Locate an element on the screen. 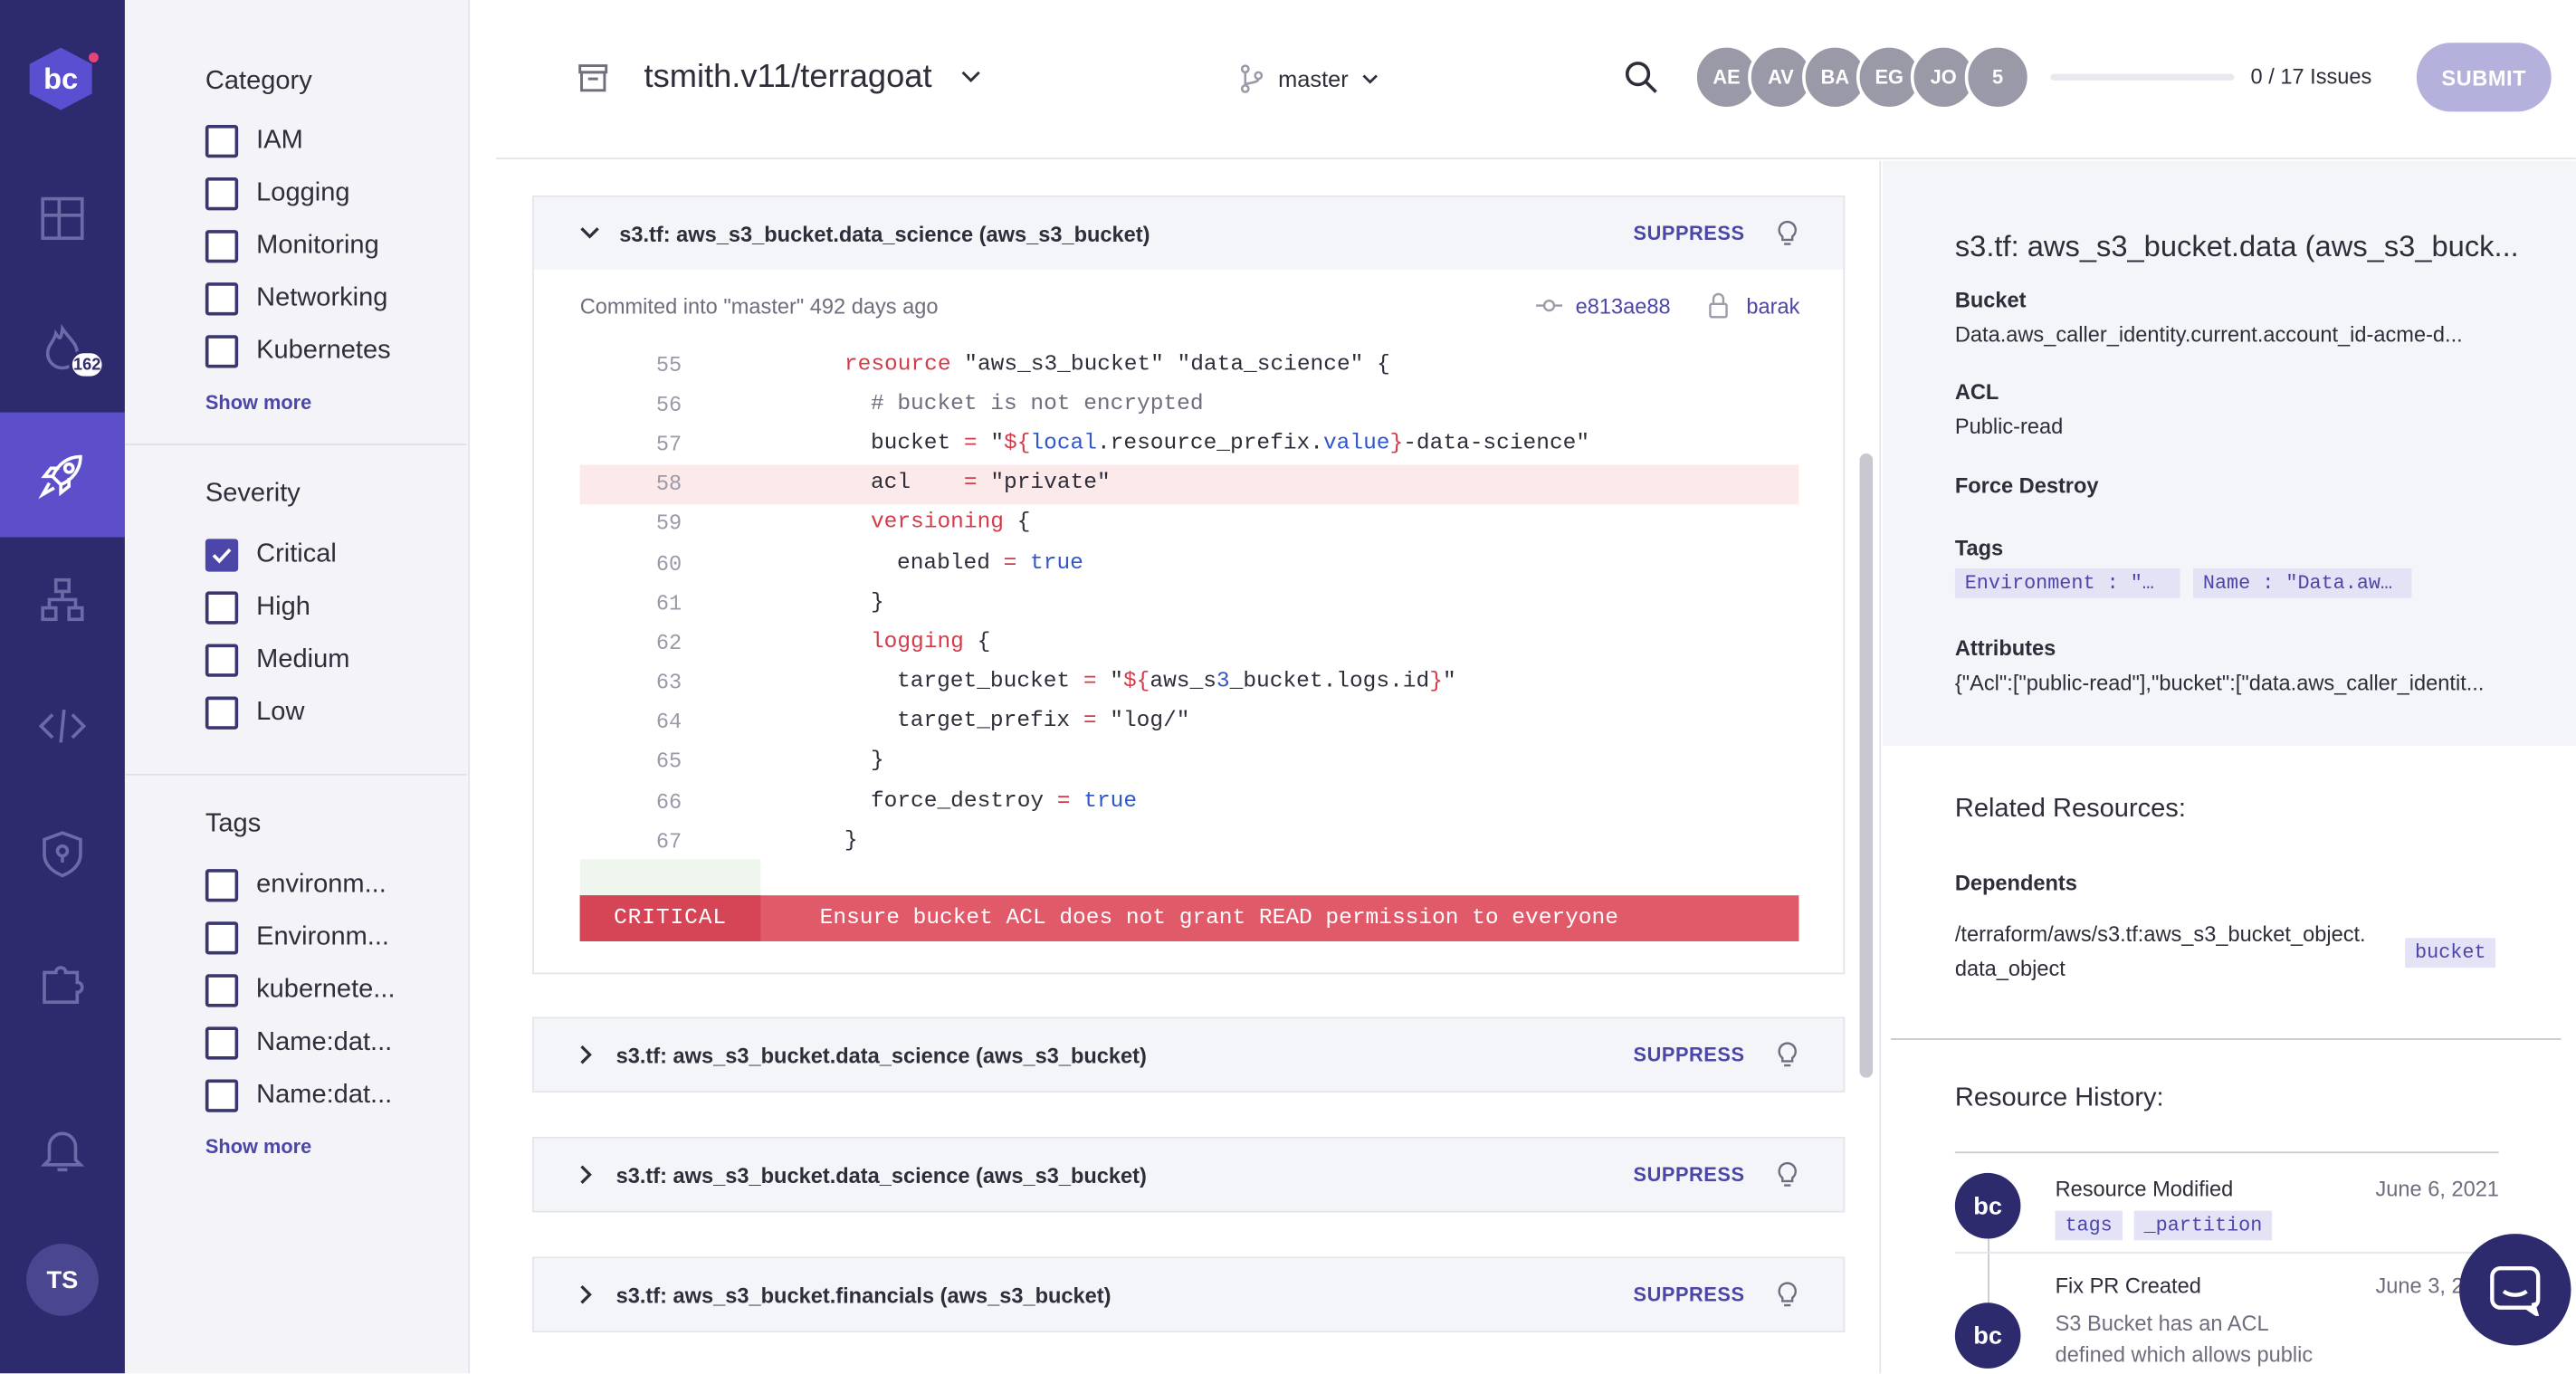 The height and width of the screenshot is (1374, 2576). code-line: 64 target_prefix = "log/" is located at coordinates (923, 722).